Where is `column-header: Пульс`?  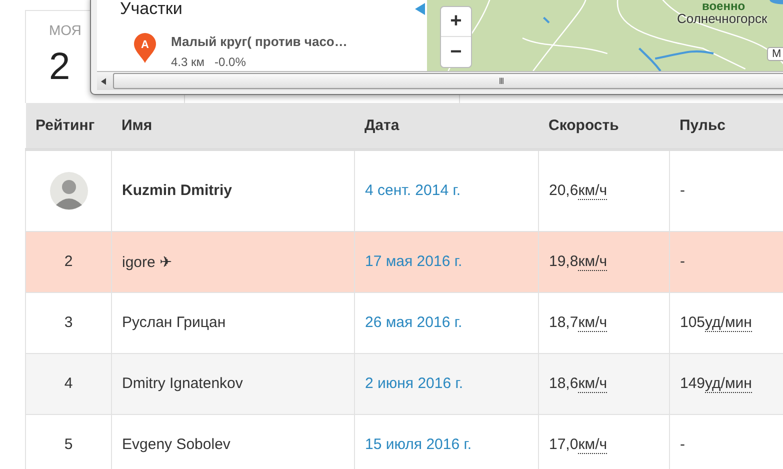 column-header: Пульс is located at coordinates (726, 126).